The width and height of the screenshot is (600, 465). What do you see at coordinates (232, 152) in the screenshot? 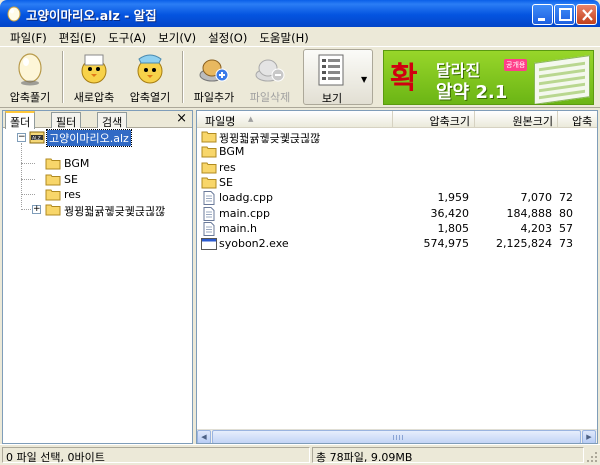
I see `file-name: BGM` at bounding box center [232, 152].